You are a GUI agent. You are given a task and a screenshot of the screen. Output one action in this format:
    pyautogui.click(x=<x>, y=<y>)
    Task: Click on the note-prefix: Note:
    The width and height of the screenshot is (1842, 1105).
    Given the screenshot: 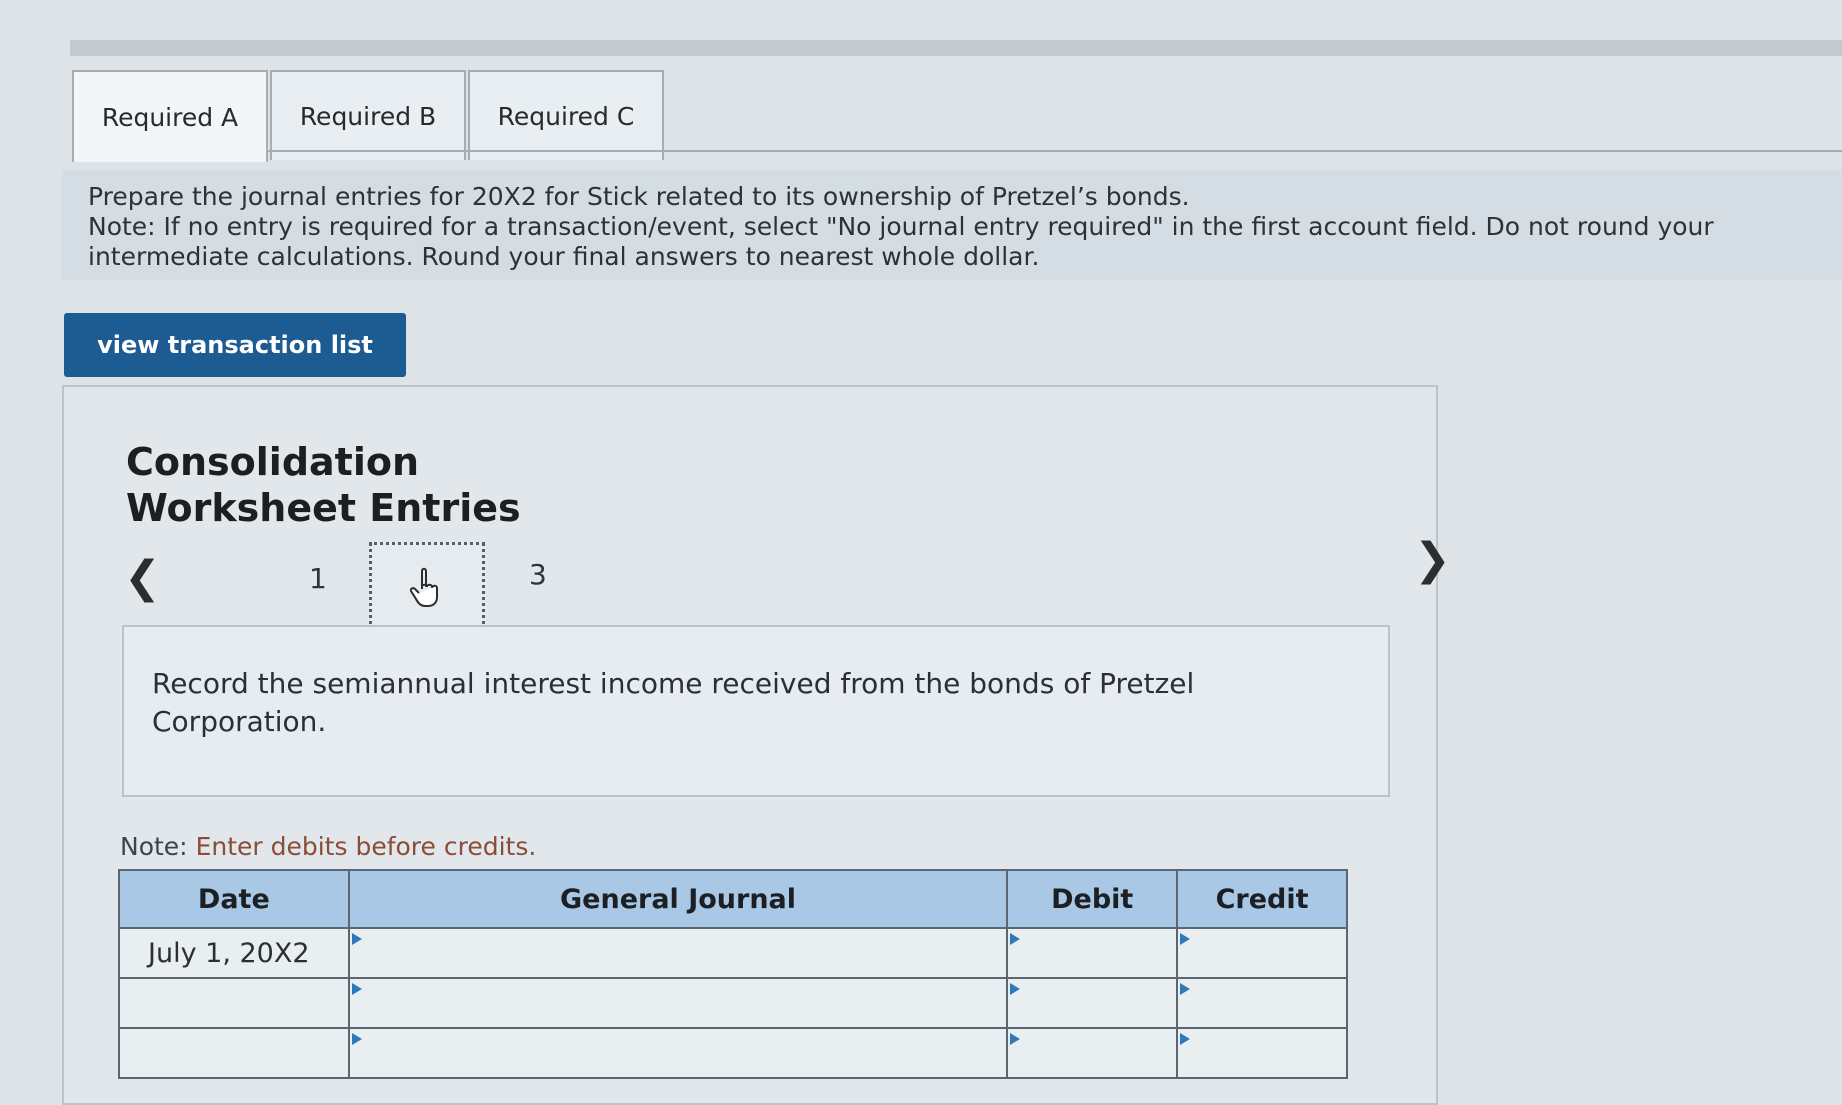 What is the action you would take?
    pyautogui.click(x=154, y=846)
    